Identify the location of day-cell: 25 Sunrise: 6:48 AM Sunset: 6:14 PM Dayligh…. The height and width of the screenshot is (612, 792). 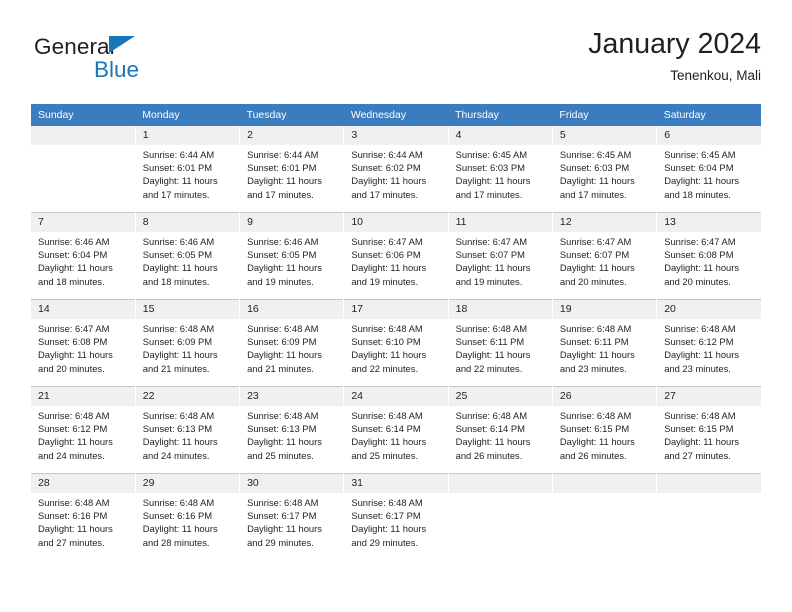
(500, 430).